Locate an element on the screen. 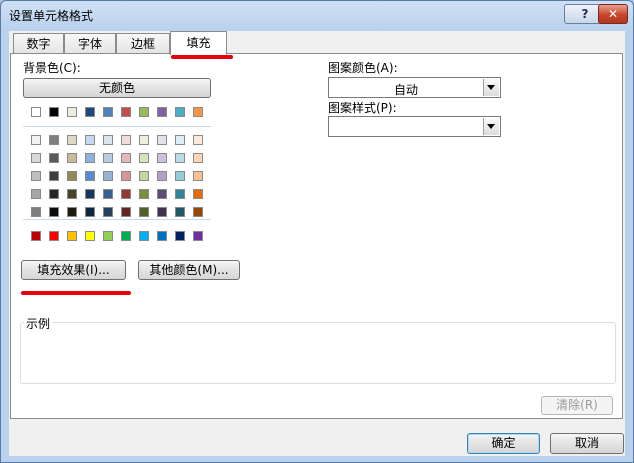 This screenshot has width=634, height=463. close-button: ✕ is located at coordinates (613, 14).